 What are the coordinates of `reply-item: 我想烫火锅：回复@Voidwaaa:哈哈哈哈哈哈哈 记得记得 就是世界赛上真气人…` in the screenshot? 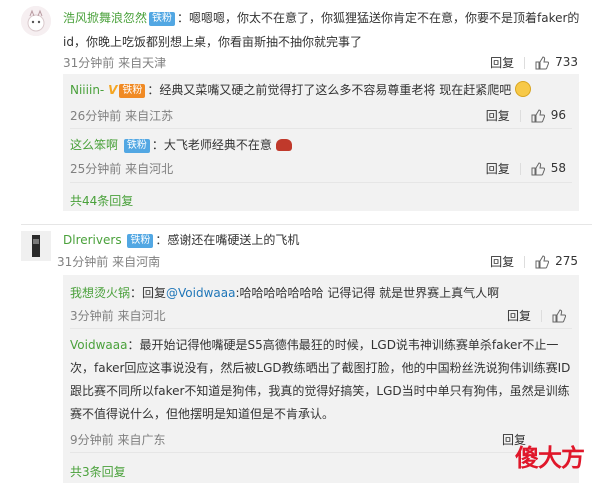 It's located at (284, 293).